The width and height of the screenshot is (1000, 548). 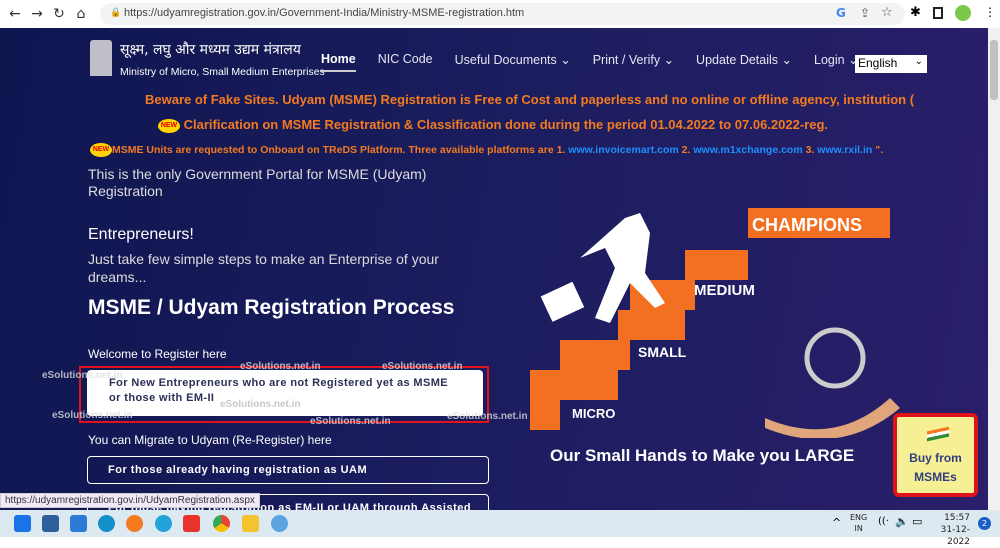 I want to click on nav-update-details: Update Details ⌄, so click(x=744, y=62).